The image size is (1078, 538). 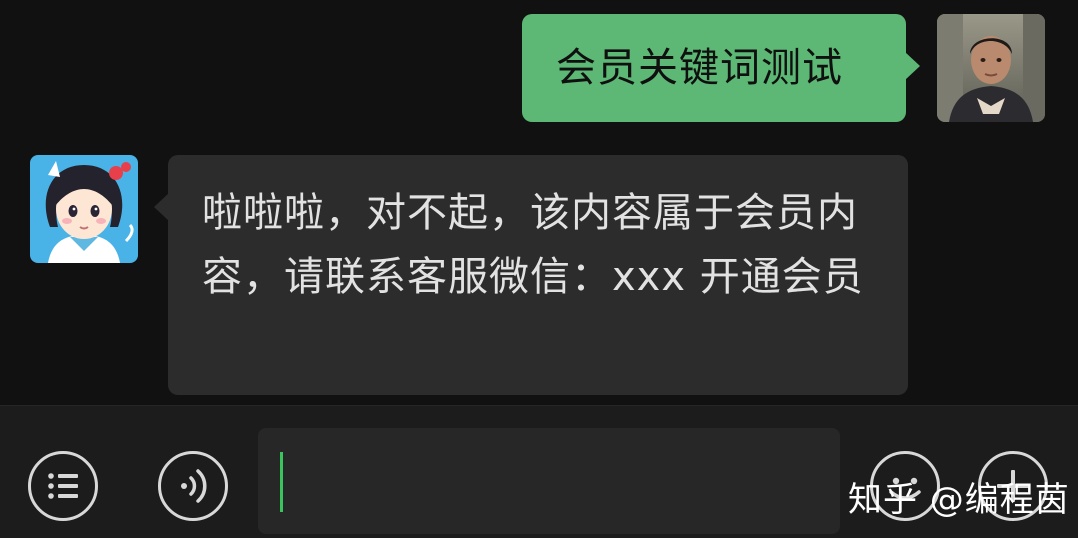 I want to click on list-menu-icon, so click(x=63, y=486).